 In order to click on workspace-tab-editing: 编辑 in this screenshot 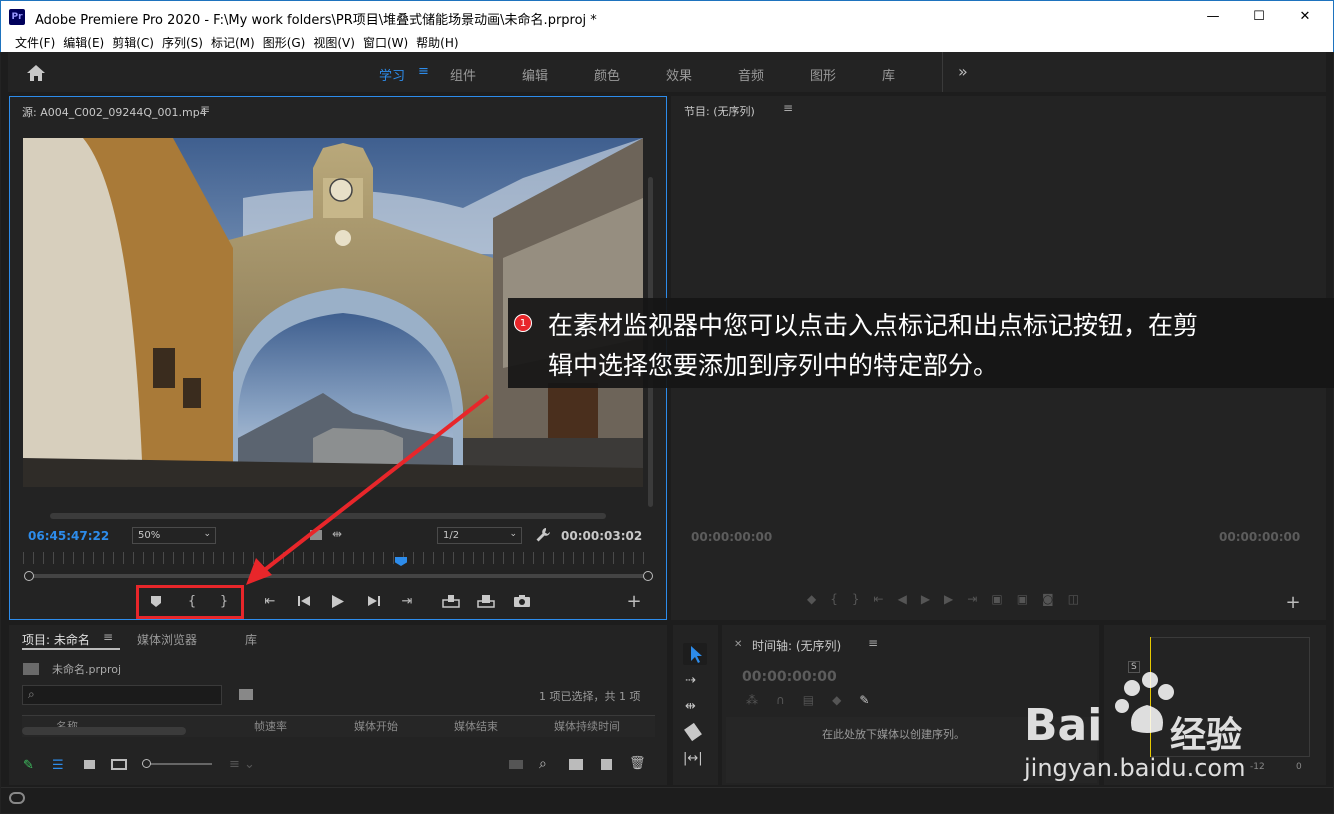, I will do `click(535, 74)`.